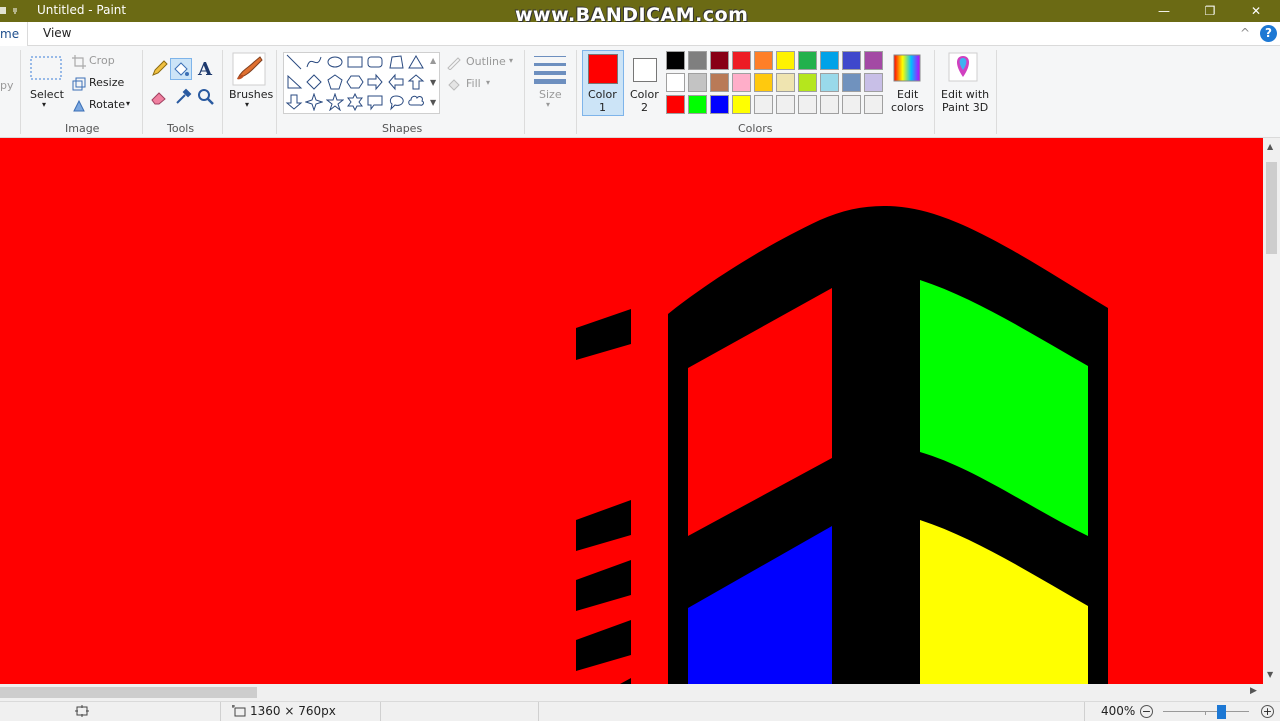  What do you see at coordinates (249, 71) in the screenshot?
I see `brushes-icon` at bounding box center [249, 71].